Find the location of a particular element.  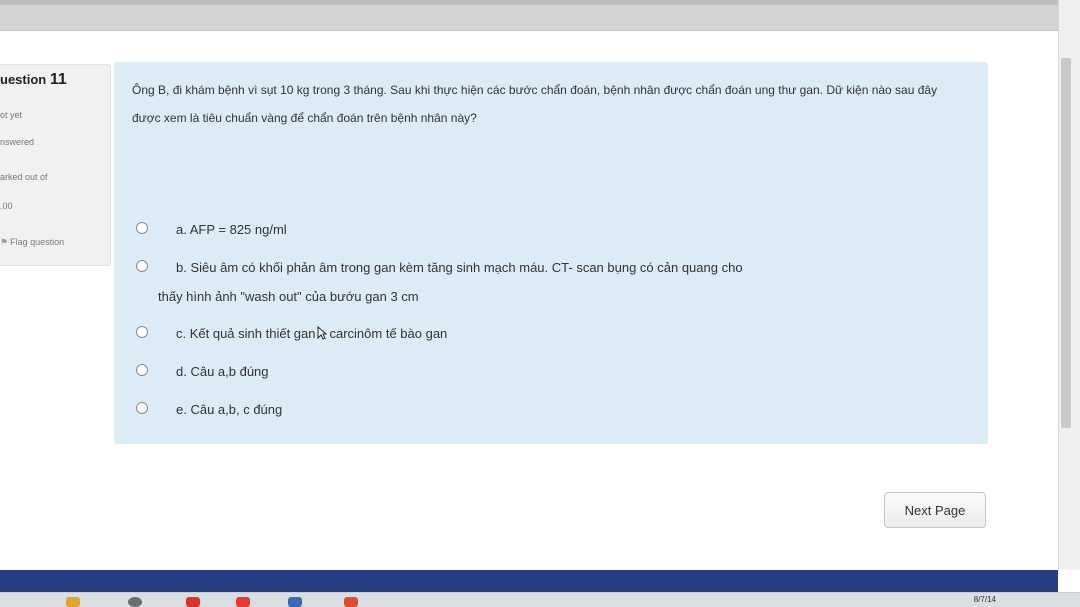

radio-button-d is located at coordinates (142, 370).